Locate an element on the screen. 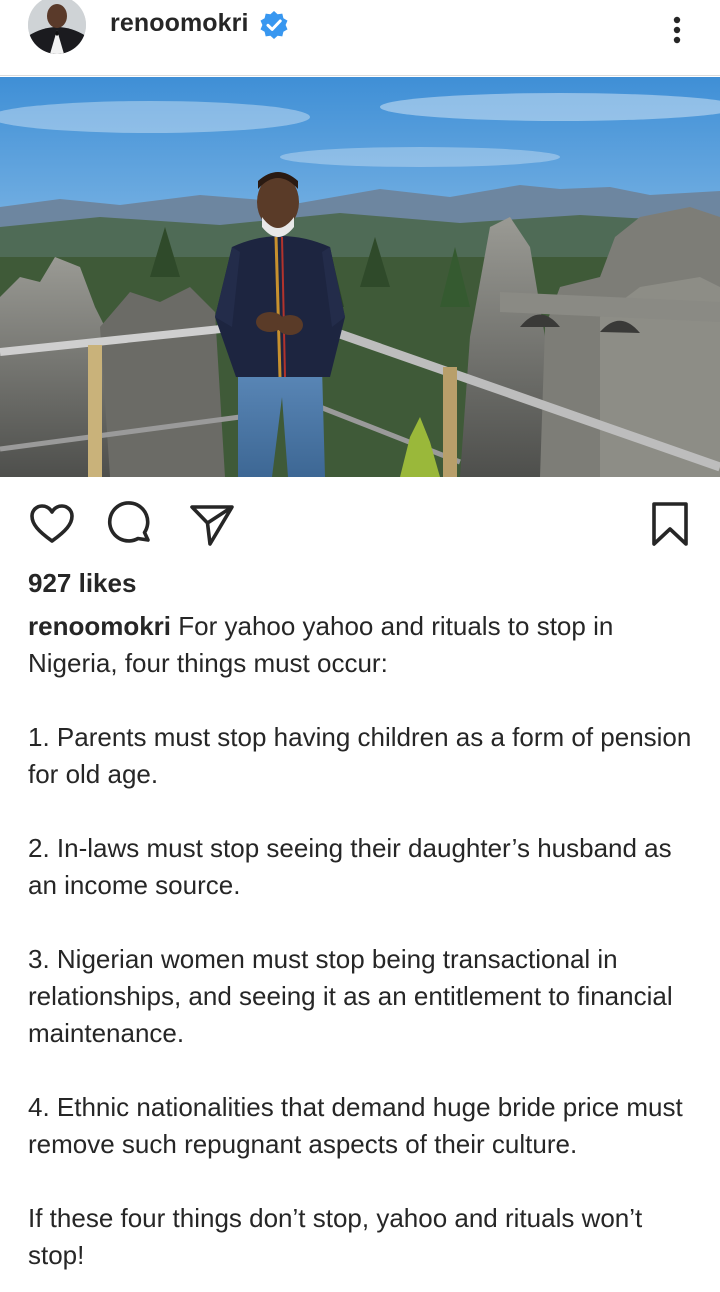  share-icon is located at coordinates (212, 525).